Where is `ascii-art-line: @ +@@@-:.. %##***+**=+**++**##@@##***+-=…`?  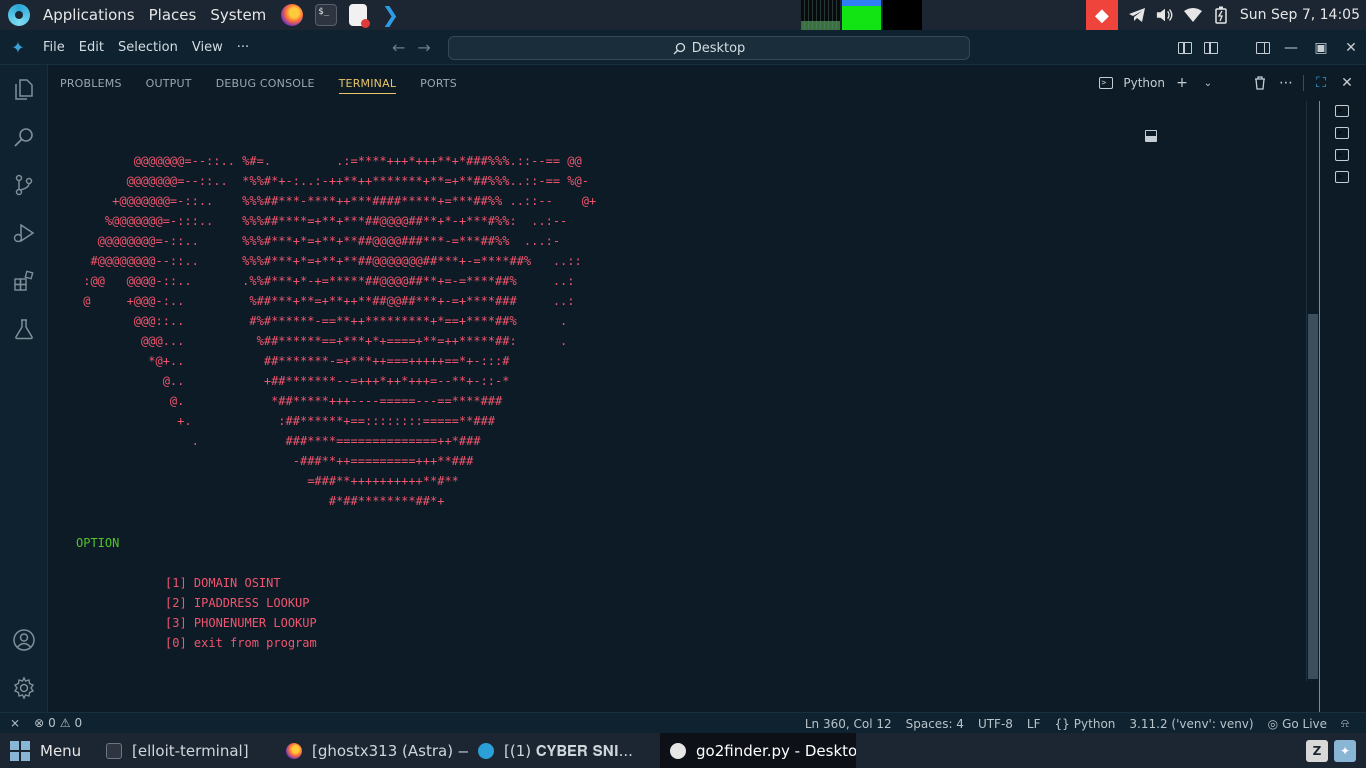 ascii-art-line: @ +@@@-:.. %##***+**=+**++**##@@##***+-=… is located at coordinates (325, 301).